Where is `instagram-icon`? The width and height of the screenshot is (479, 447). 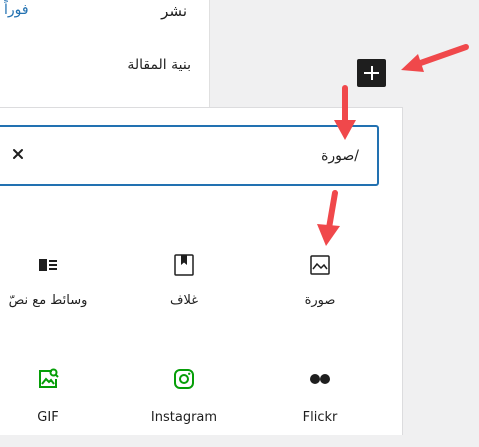
instagram-icon is located at coordinates (184, 379).